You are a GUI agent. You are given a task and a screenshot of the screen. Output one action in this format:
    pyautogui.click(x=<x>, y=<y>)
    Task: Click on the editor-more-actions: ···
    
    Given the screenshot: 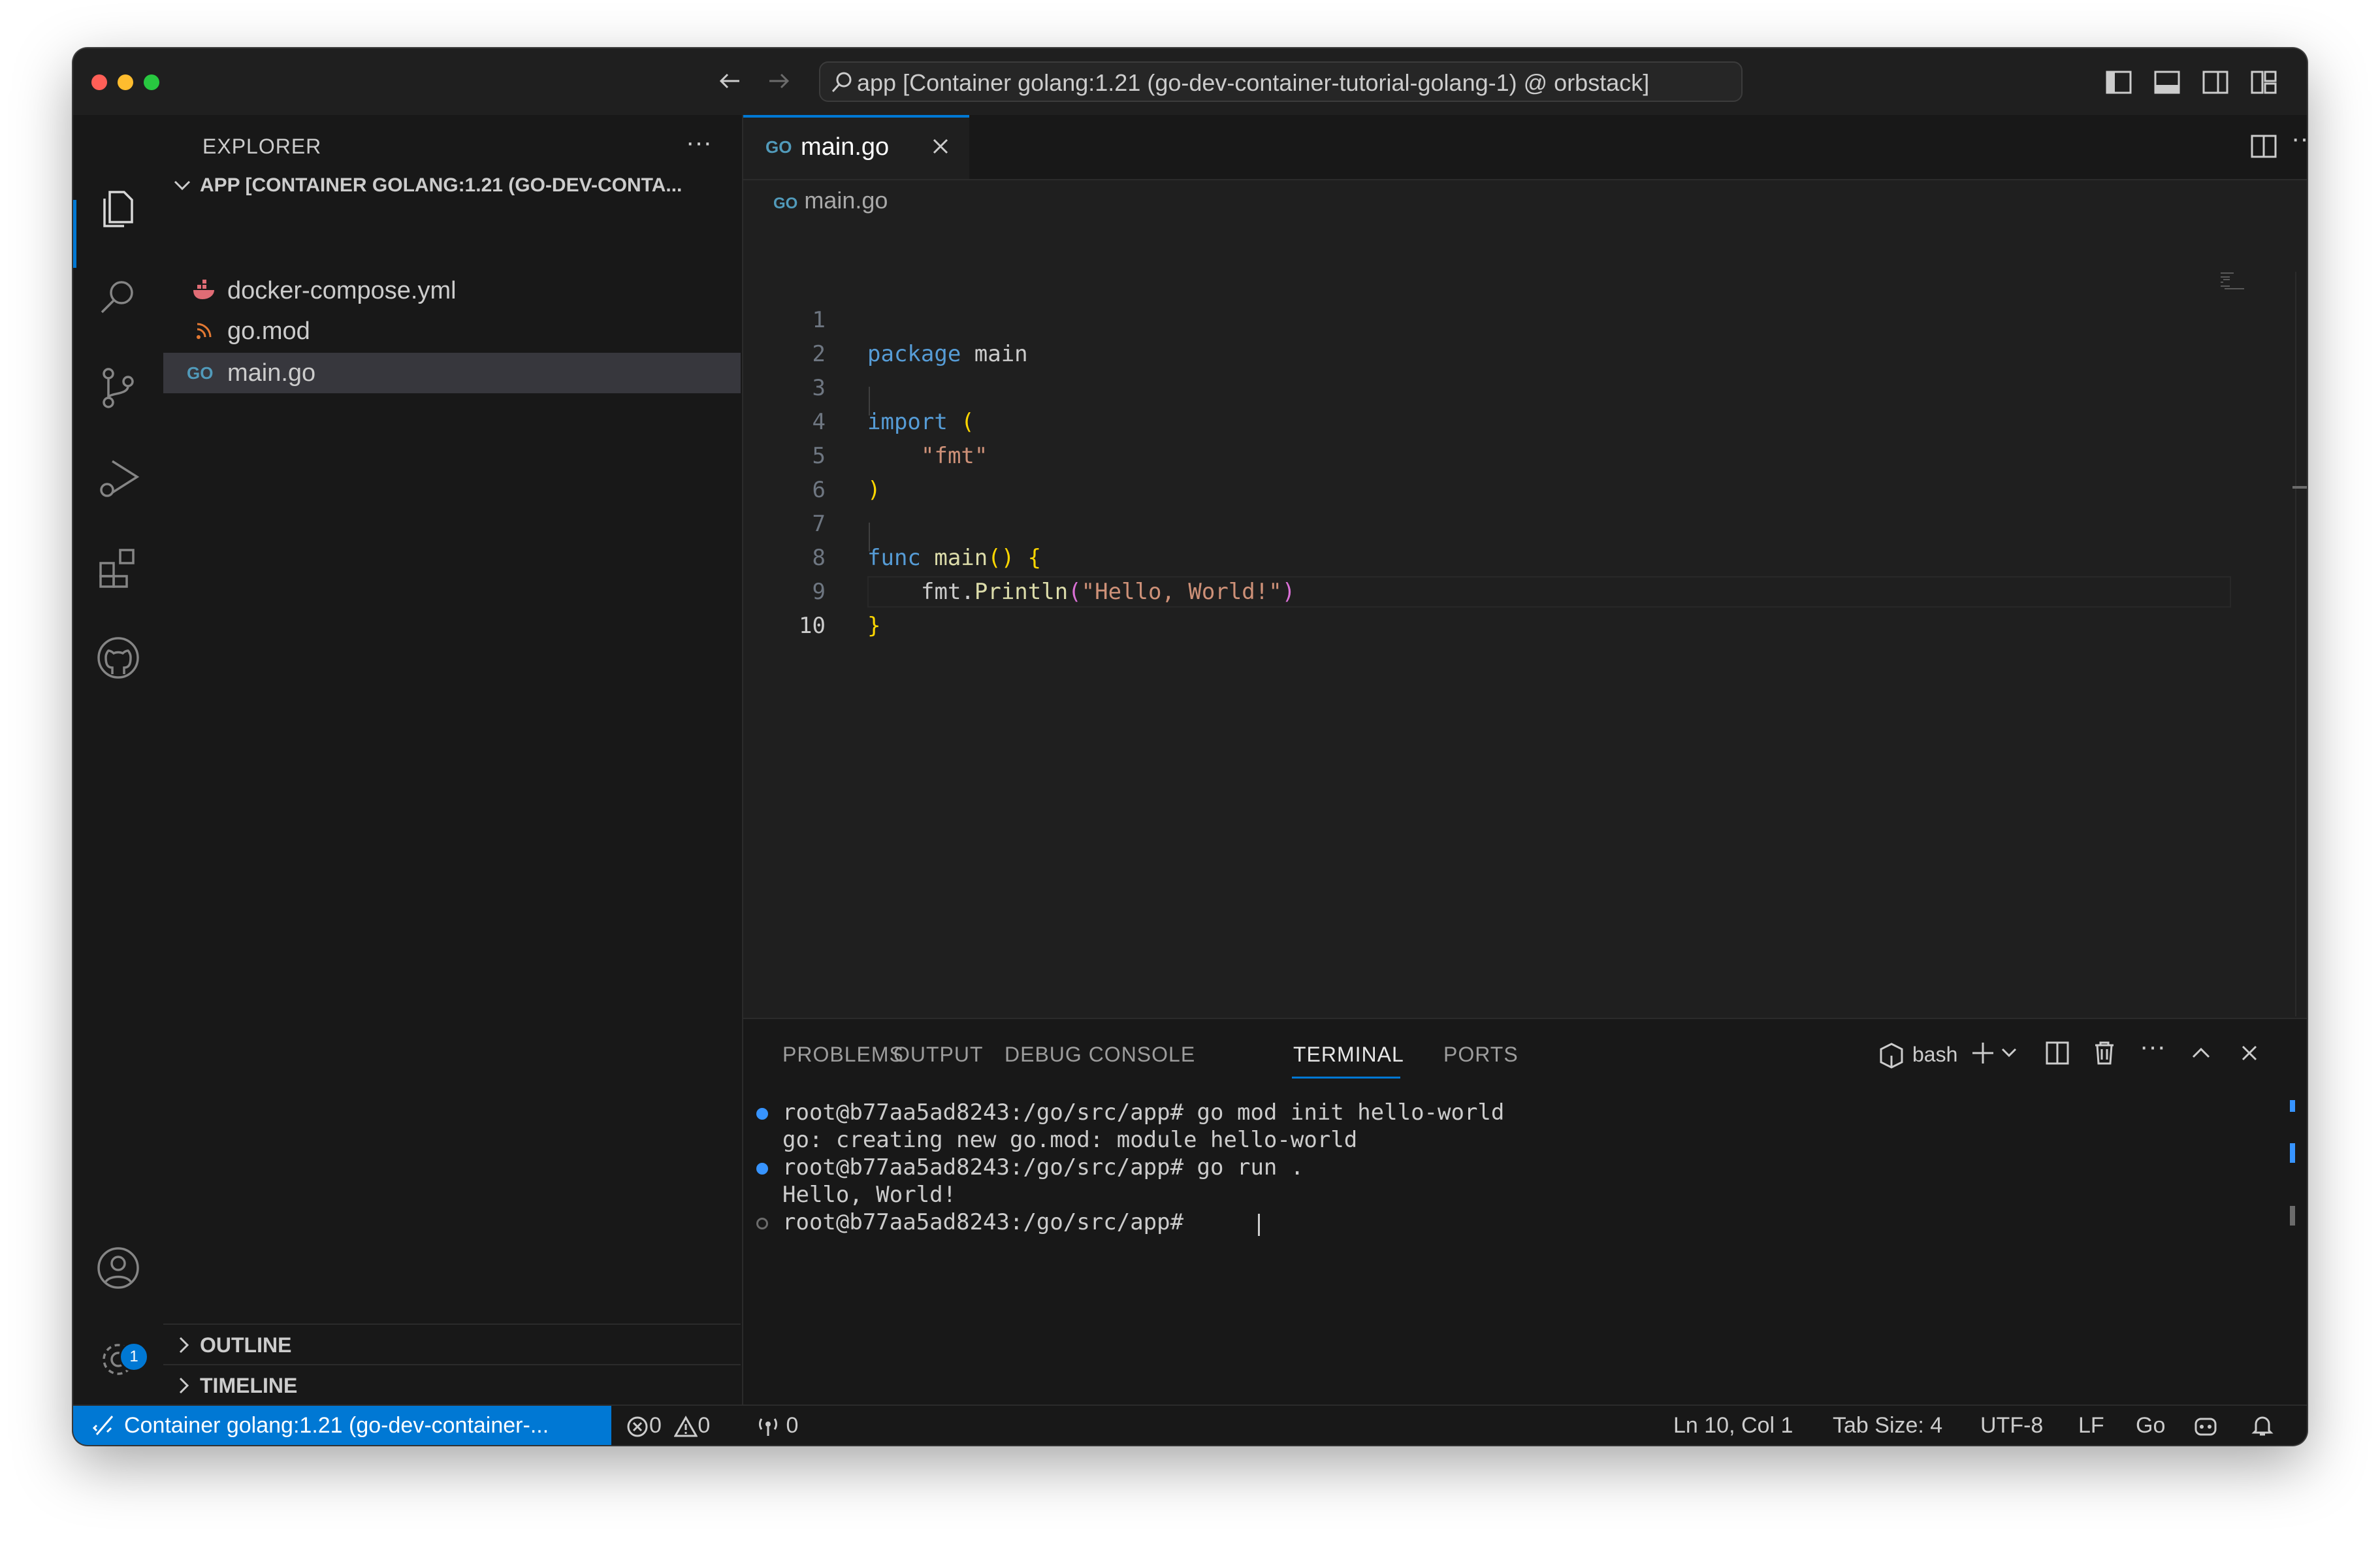 What is the action you would take?
    pyautogui.click(x=2299, y=139)
    